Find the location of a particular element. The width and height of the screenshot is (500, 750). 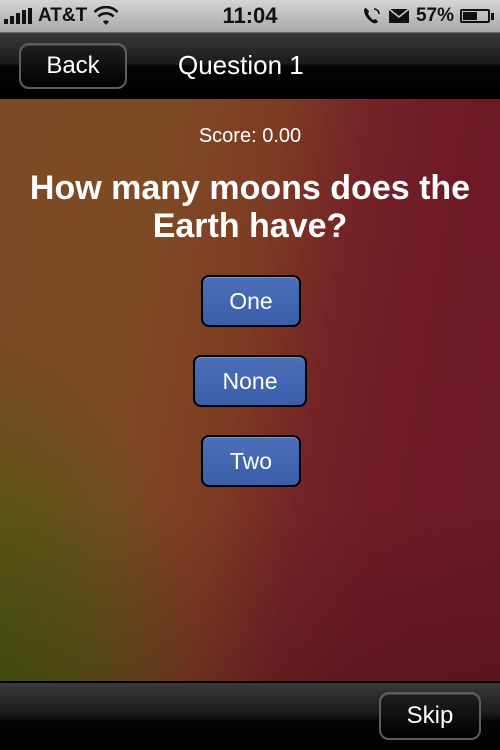

page-title: Question 1 is located at coordinates (241, 65).